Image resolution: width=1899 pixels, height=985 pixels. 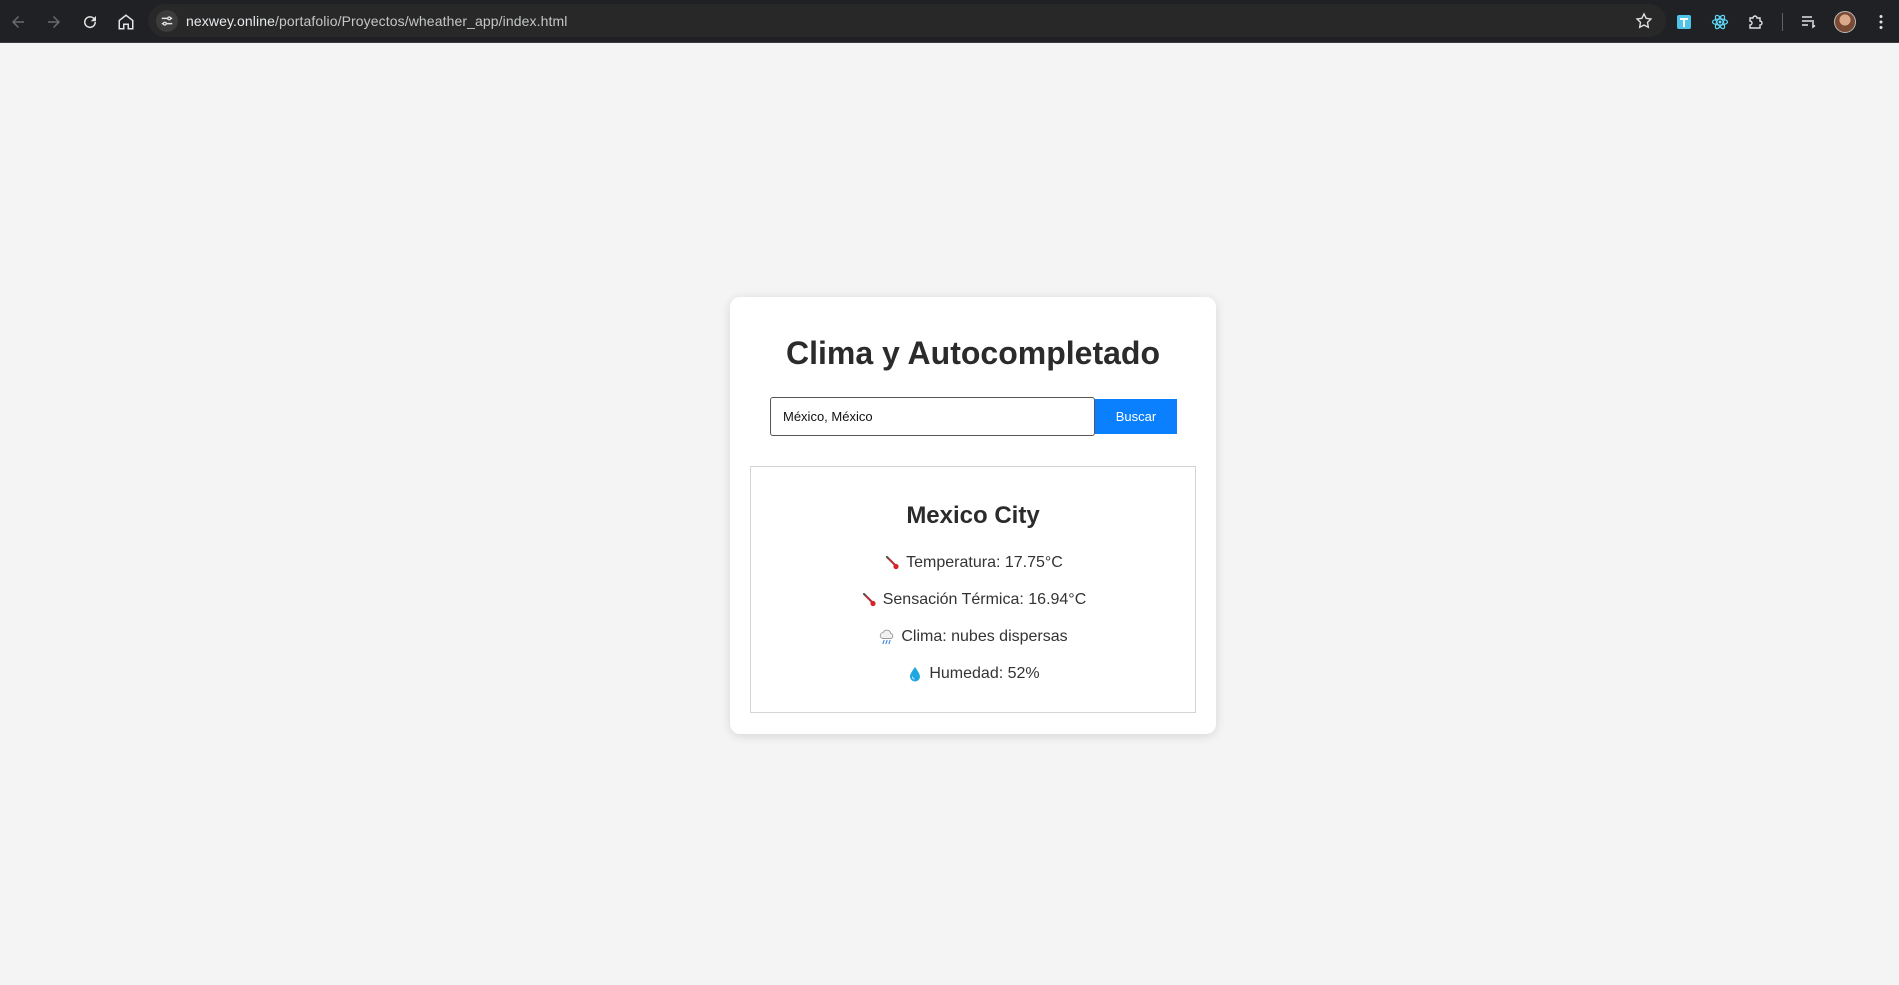 What do you see at coordinates (1881, 22) in the screenshot?
I see `menu-kebab-icon` at bounding box center [1881, 22].